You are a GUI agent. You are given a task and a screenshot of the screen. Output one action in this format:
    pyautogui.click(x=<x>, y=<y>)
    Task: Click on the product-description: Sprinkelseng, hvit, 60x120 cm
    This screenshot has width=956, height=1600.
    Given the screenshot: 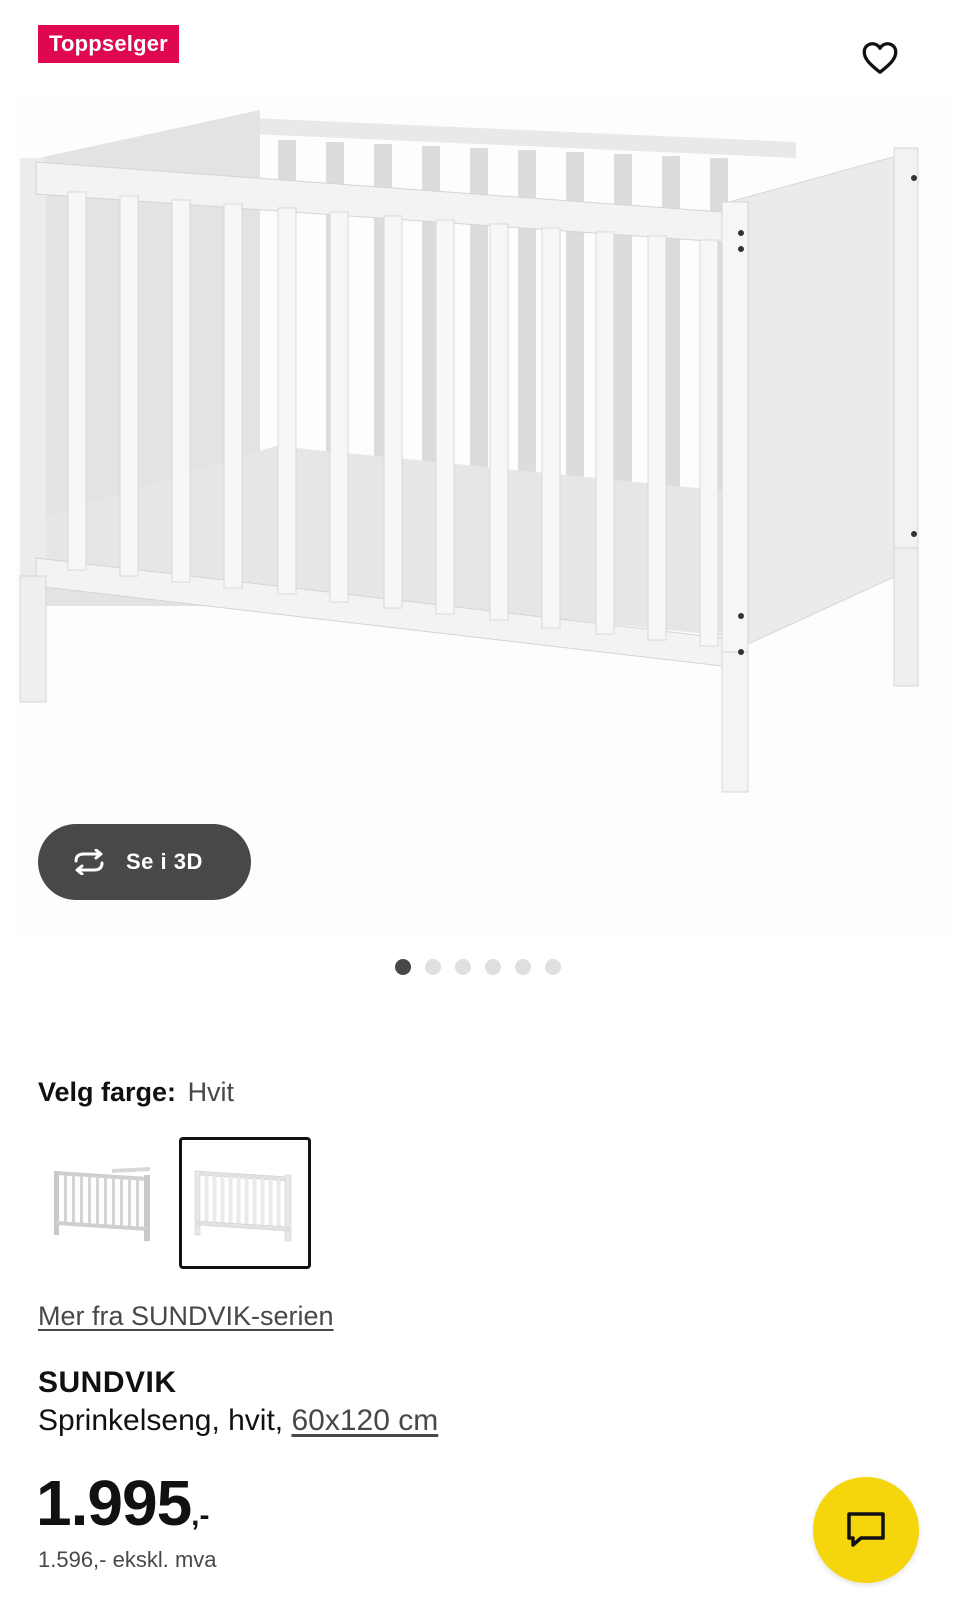 What is the action you would take?
    pyautogui.click(x=238, y=1421)
    